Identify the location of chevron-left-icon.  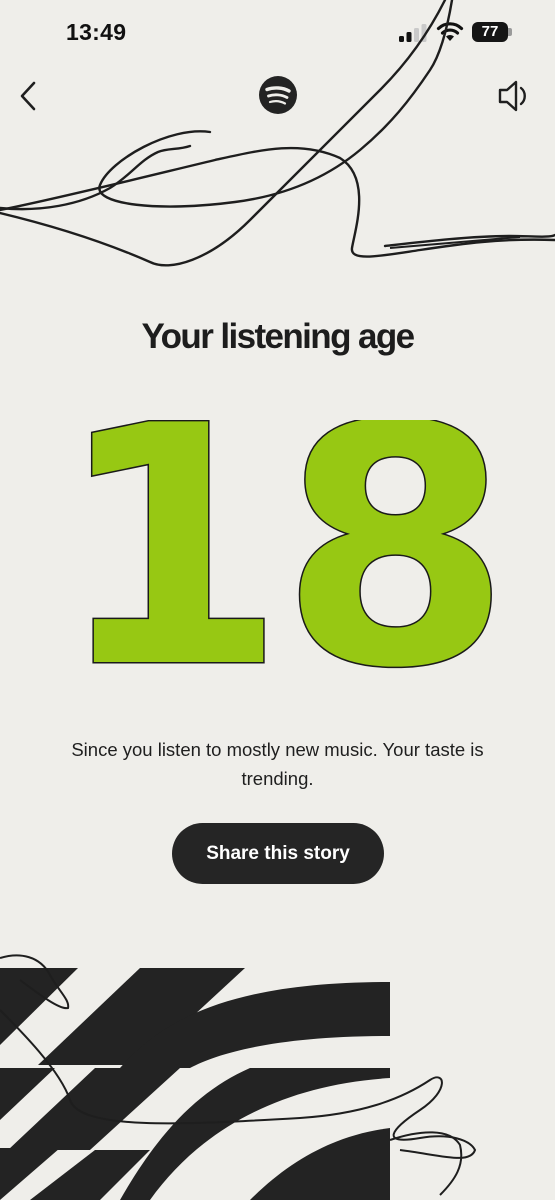
(30, 96).